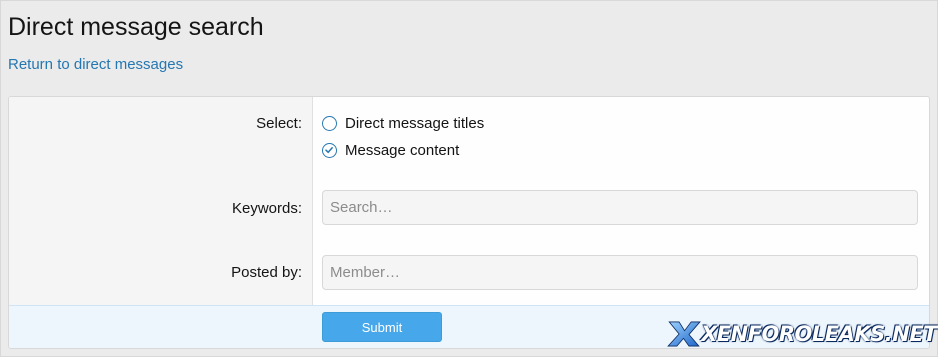 The width and height of the screenshot is (938, 357). I want to click on radio-option-content: Message content, so click(390, 150).